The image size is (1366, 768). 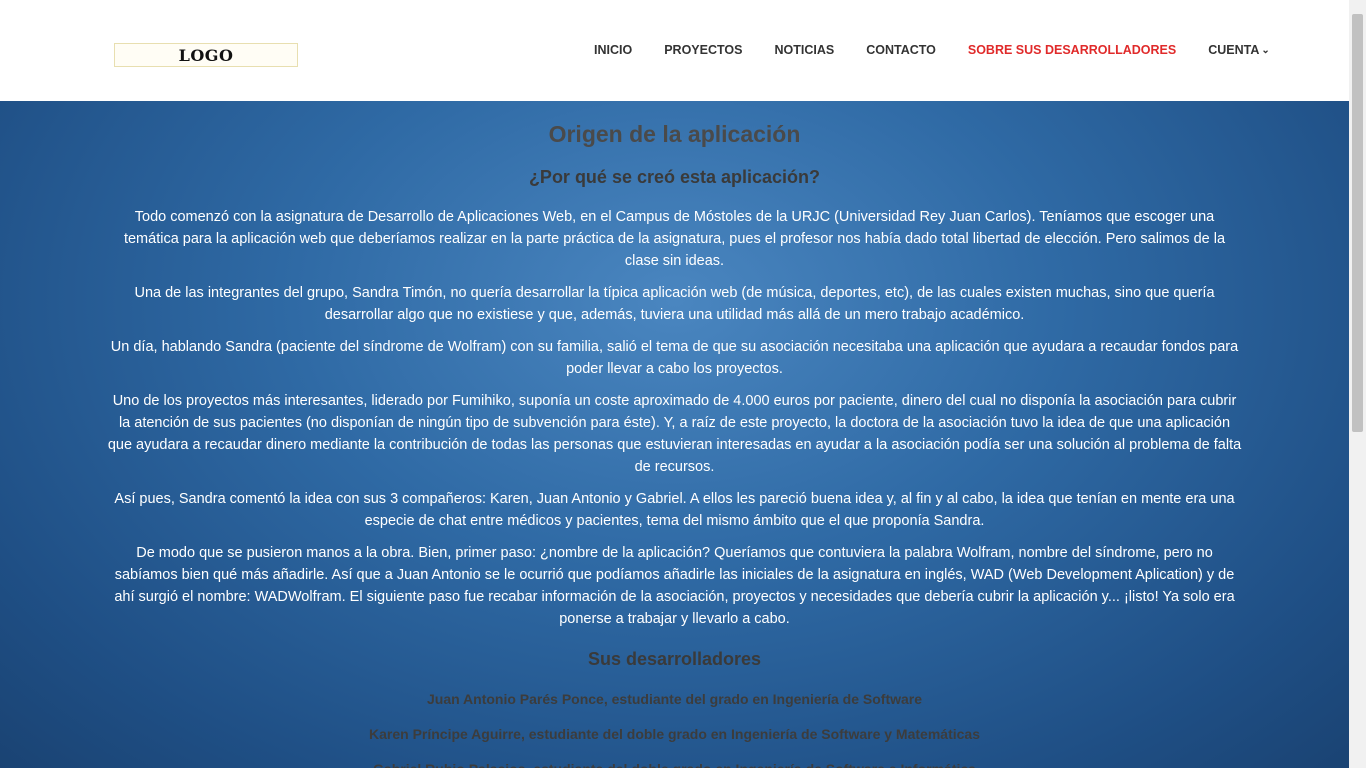 I want to click on nav-noticias: NOTICIAS, so click(x=804, y=50).